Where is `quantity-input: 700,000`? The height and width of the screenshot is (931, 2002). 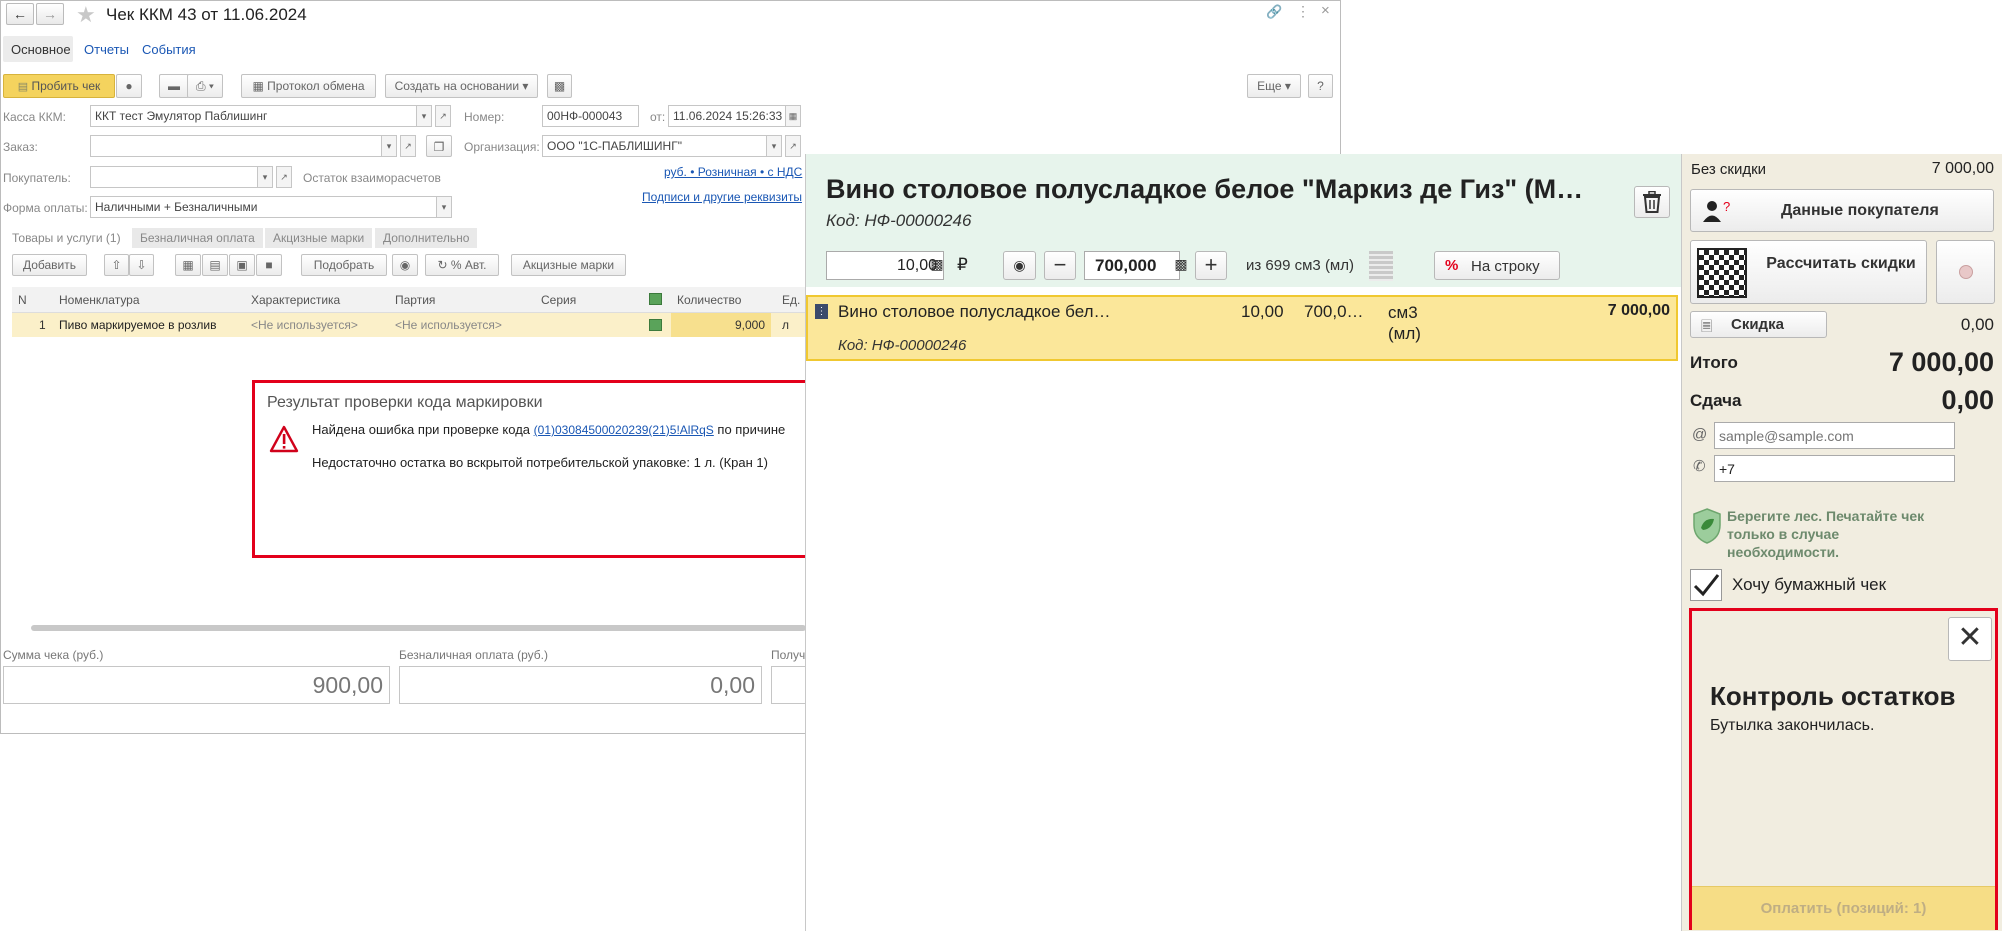
quantity-input: 700,000 is located at coordinates (1132, 265).